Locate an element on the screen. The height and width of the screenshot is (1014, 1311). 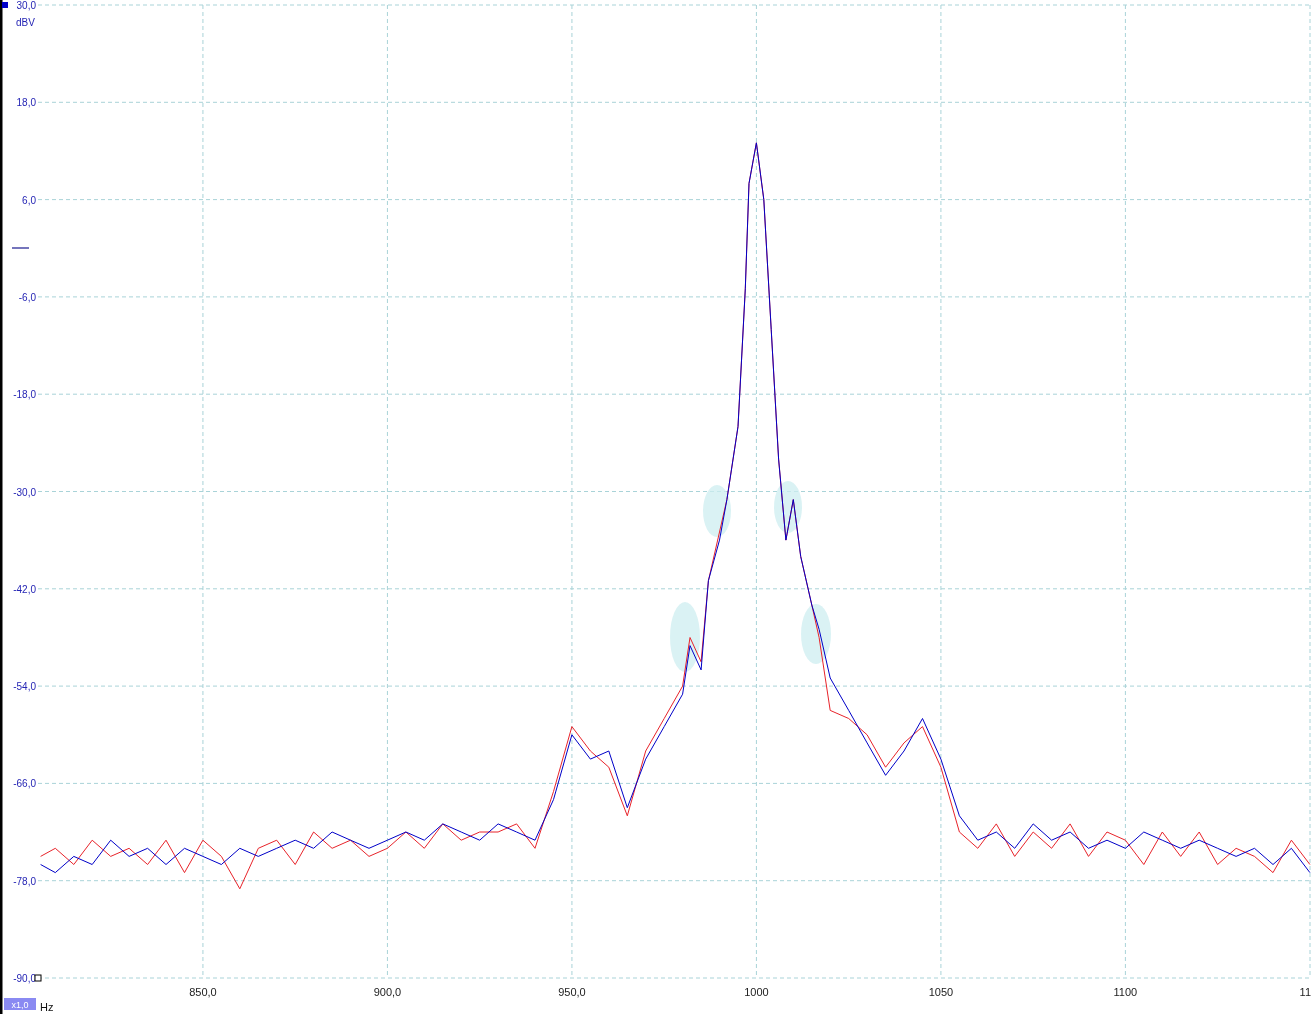
y-tick-label: -30,0 is located at coordinates (24, 492).